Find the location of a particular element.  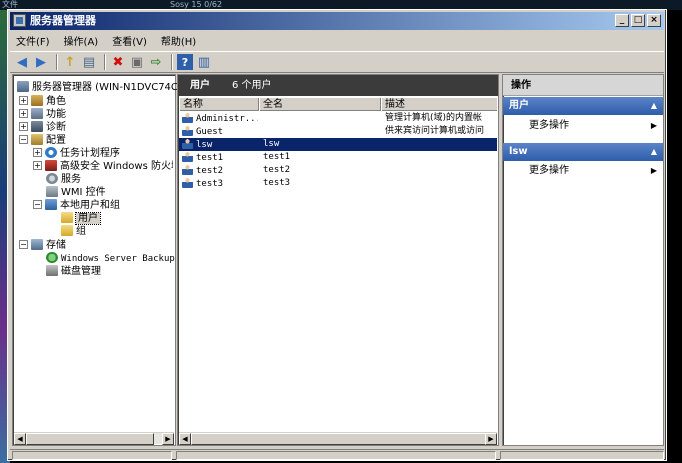

menu-view: 查看(V) is located at coordinates (129, 40).